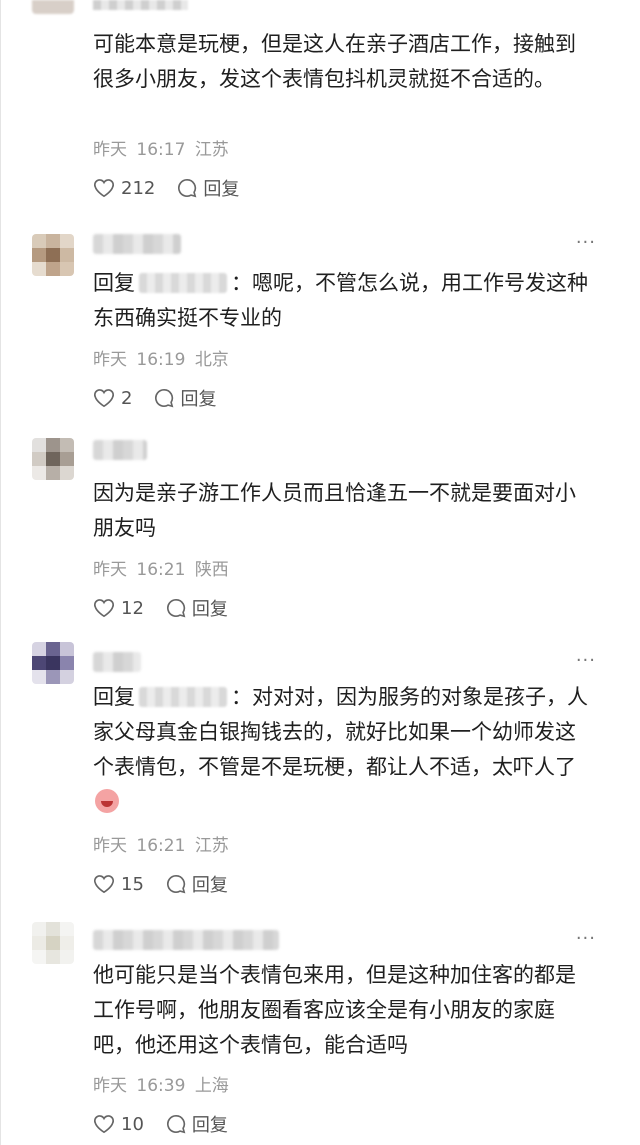 Image resolution: width=640 pixels, height=1145 pixels. What do you see at coordinates (211, 360) in the screenshot?
I see `comment-location: 北京` at bounding box center [211, 360].